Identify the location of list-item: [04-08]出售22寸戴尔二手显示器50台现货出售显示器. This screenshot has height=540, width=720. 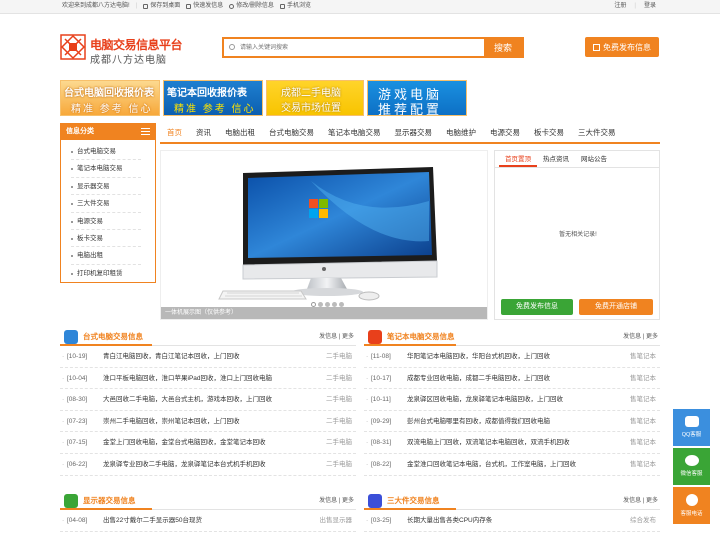
(208, 521).